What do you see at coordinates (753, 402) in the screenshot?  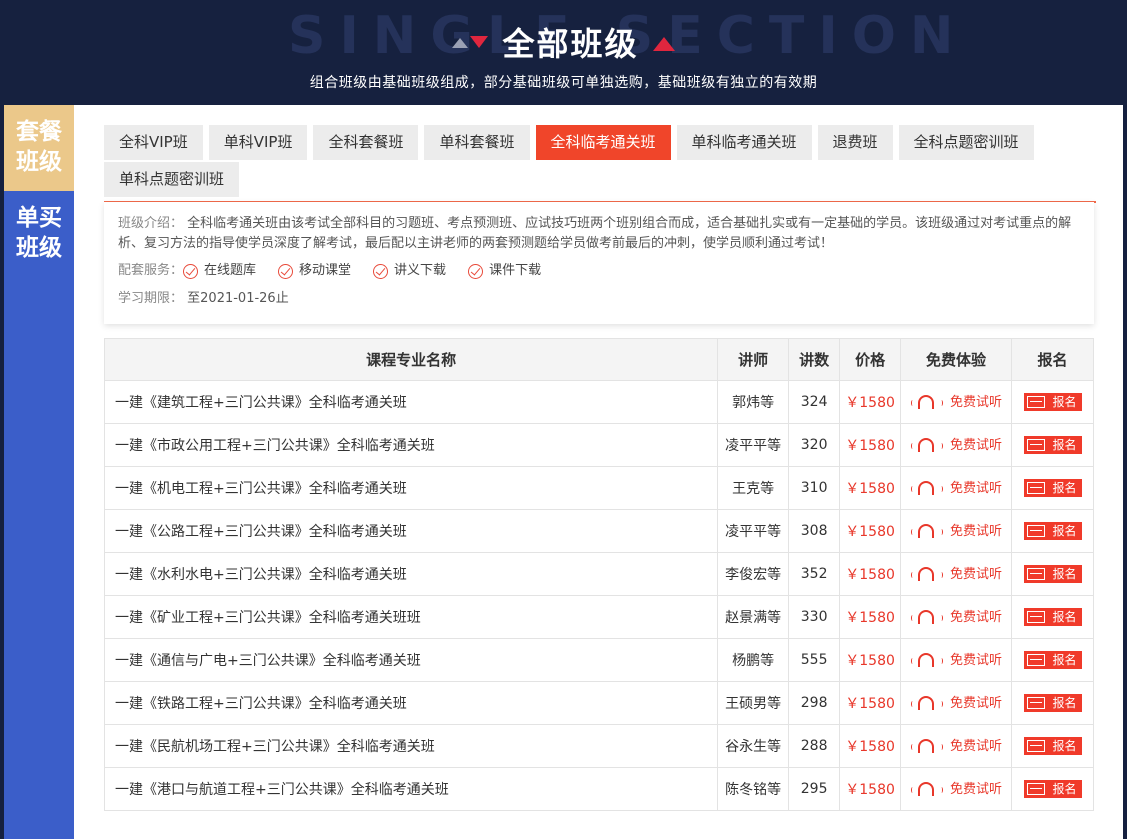 I see `course-teacher: 郭炜等` at bounding box center [753, 402].